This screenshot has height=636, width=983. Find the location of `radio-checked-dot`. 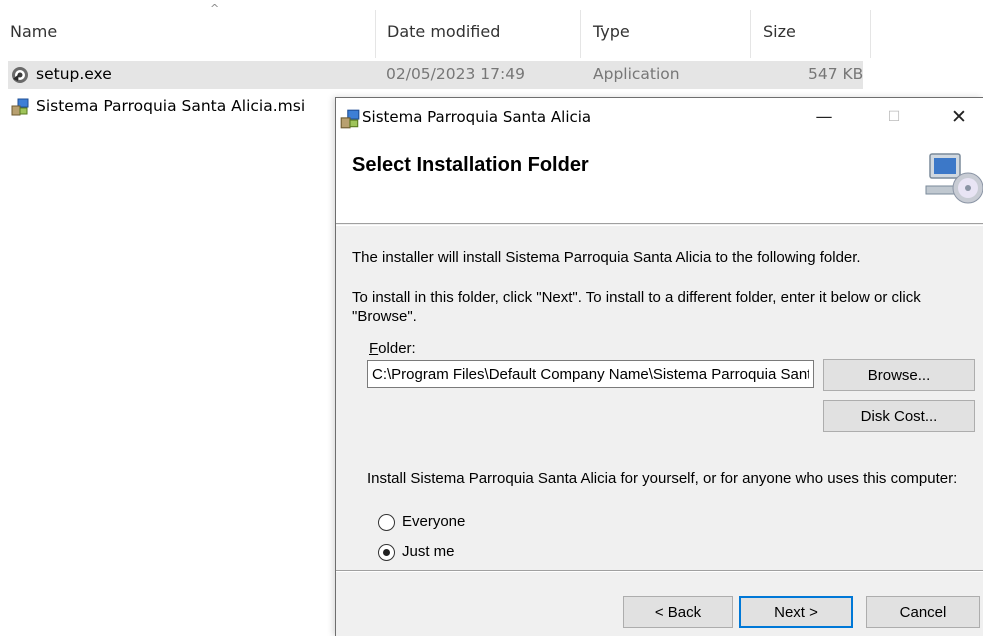

radio-checked-dot is located at coordinates (386, 552).